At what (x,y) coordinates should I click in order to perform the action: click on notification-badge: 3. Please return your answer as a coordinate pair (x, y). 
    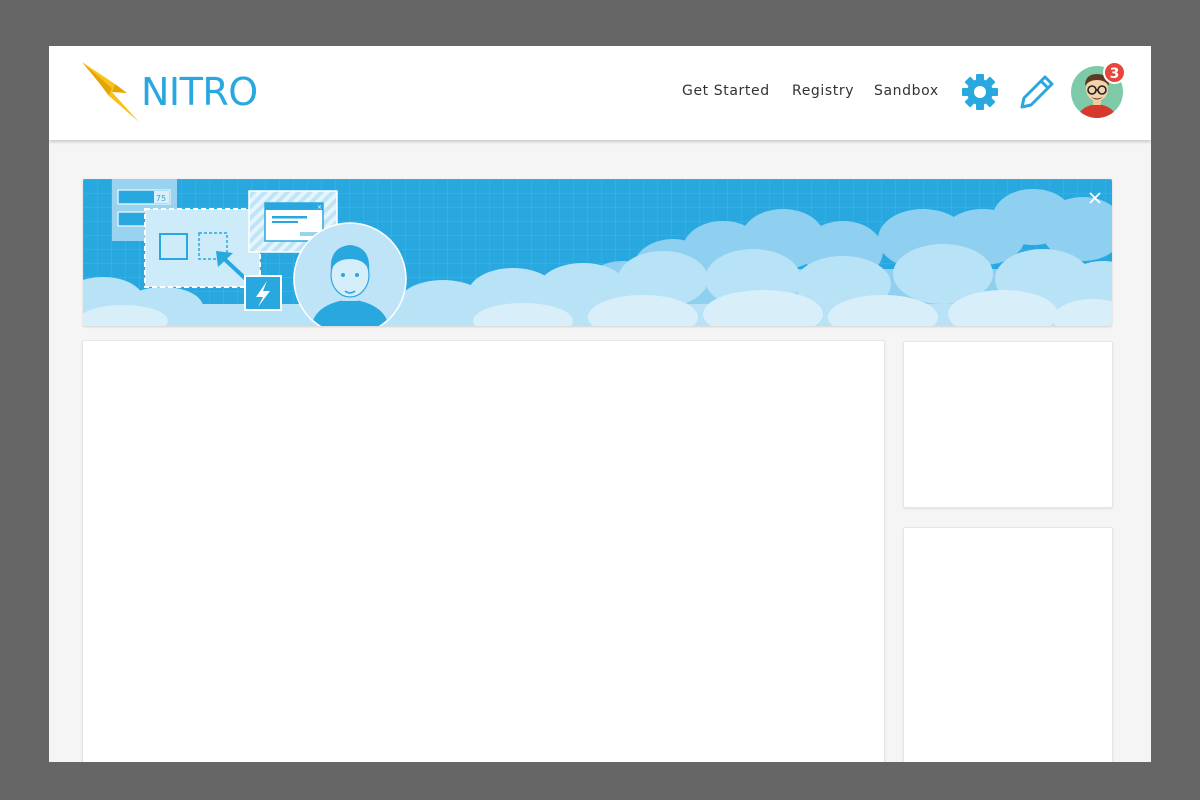
    Looking at the image, I should click on (1114, 72).